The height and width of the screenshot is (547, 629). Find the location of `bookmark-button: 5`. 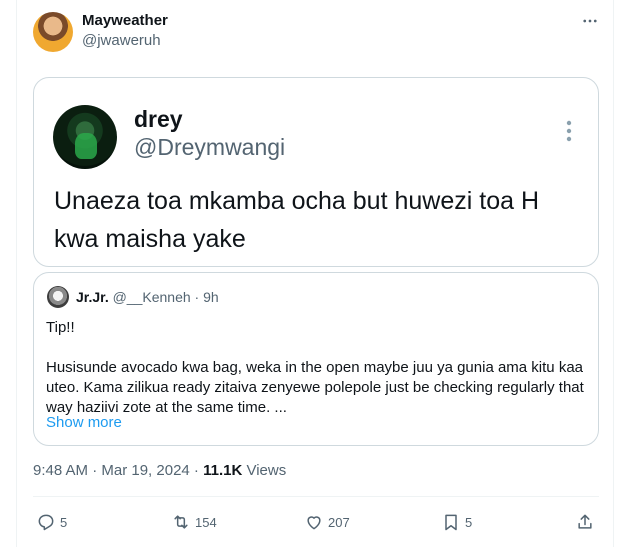

bookmark-button: 5 is located at coordinates (456, 522).